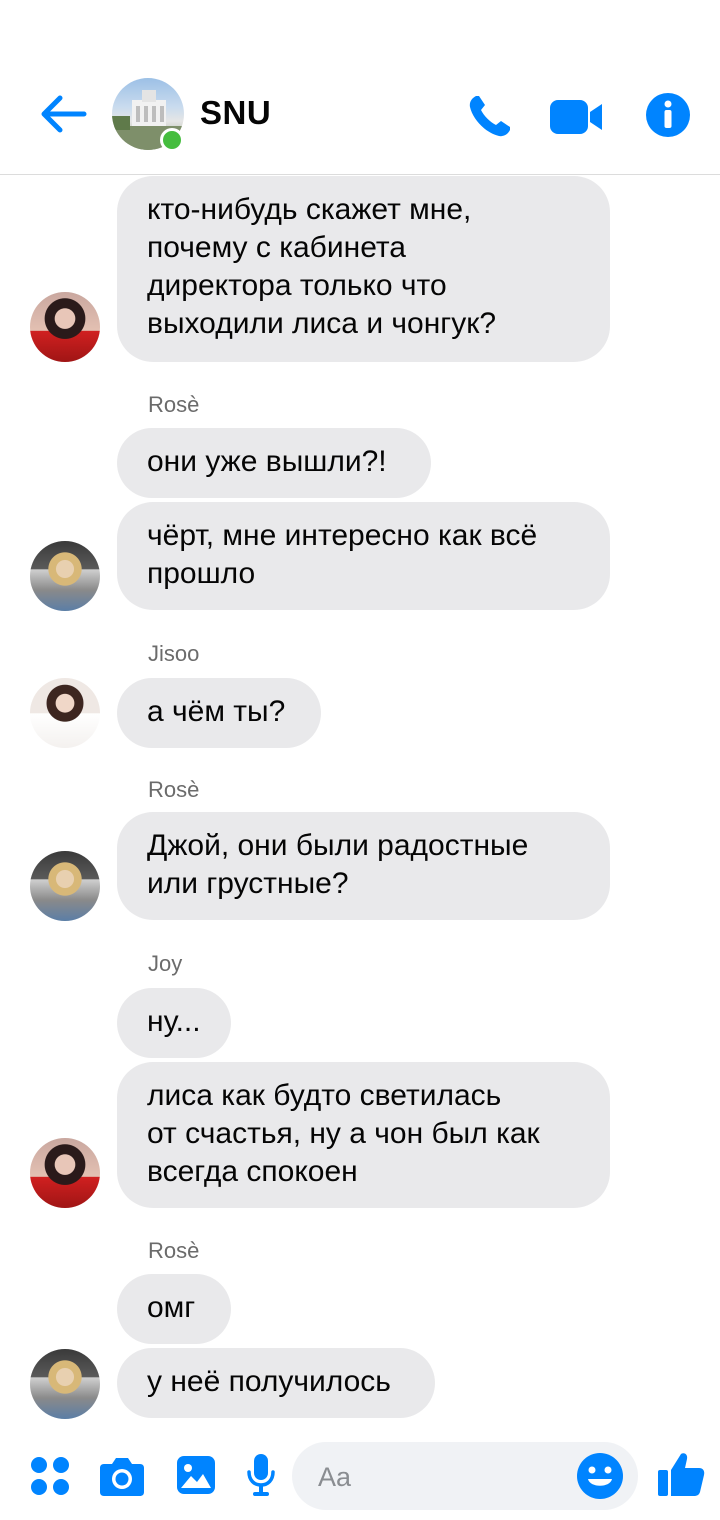 The width and height of the screenshot is (720, 1520). What do you see at coordinates (576, 117) in the screenshot?
I see `video-camera-icon` at bounding box center [576, 117].